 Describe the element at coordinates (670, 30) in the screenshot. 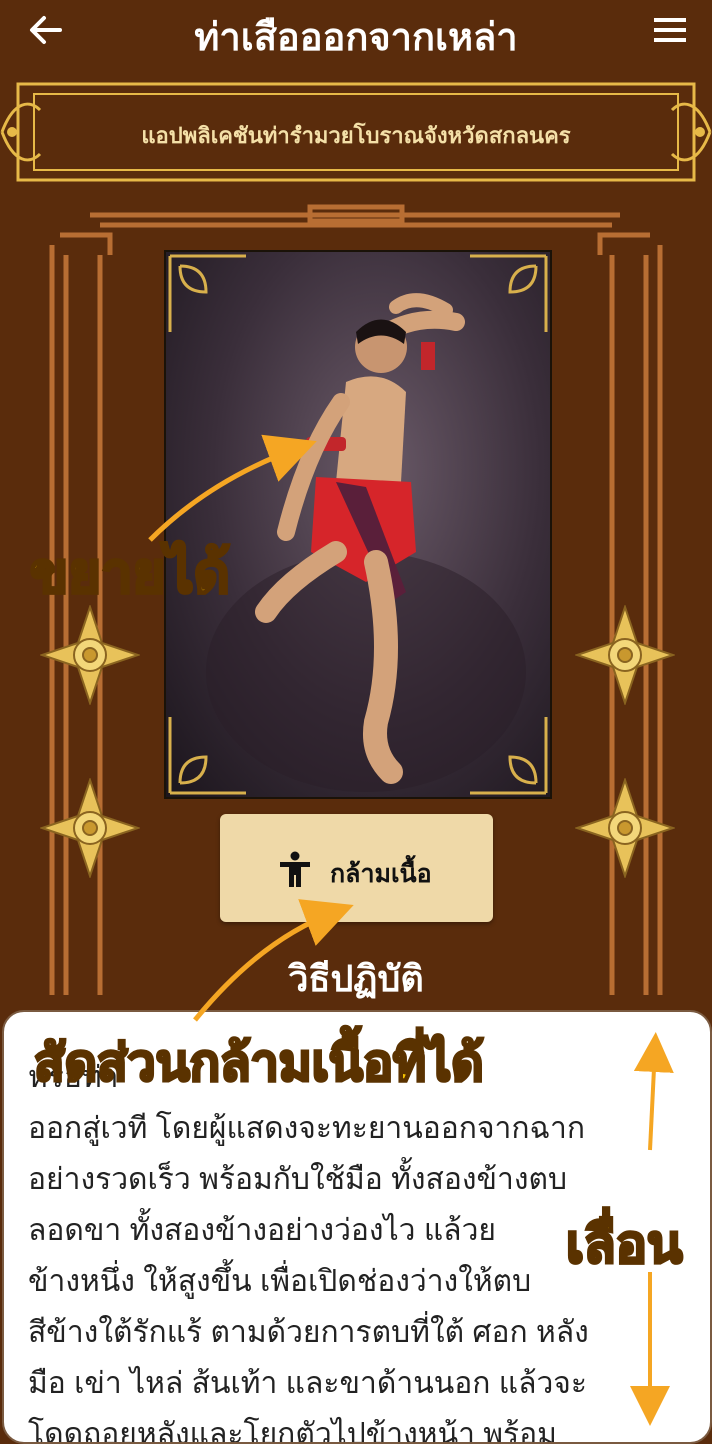

I see `hamburger-menu-icon` at that location.